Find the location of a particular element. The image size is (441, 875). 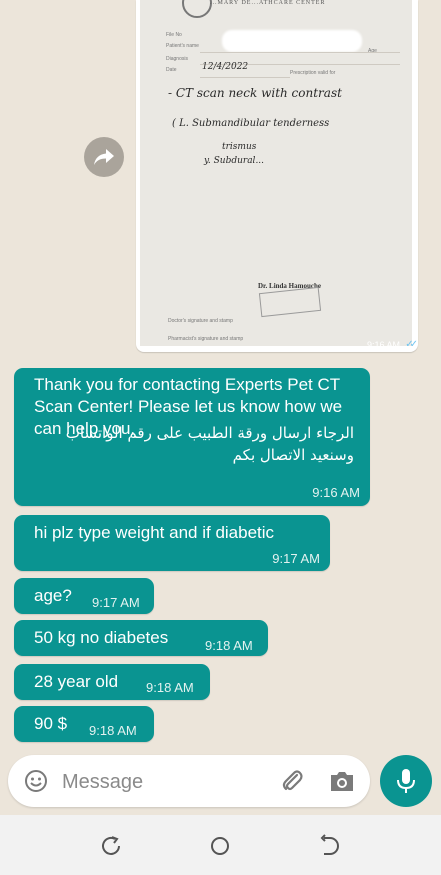

forward-icon is located at coordinates (104, 157).